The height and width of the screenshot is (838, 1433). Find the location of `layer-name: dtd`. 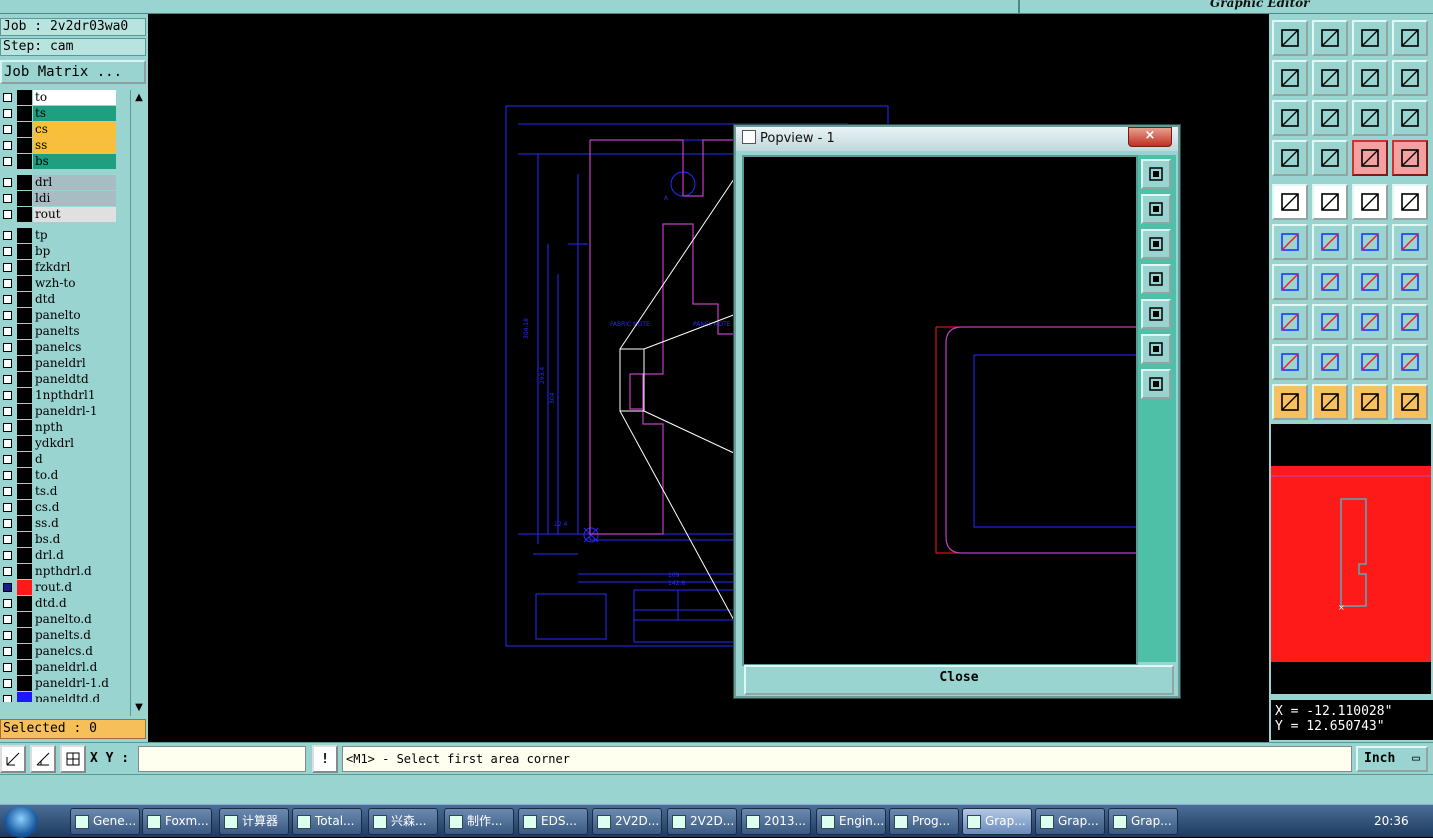

layer-name: dtd is located at coordinates (74, 299).